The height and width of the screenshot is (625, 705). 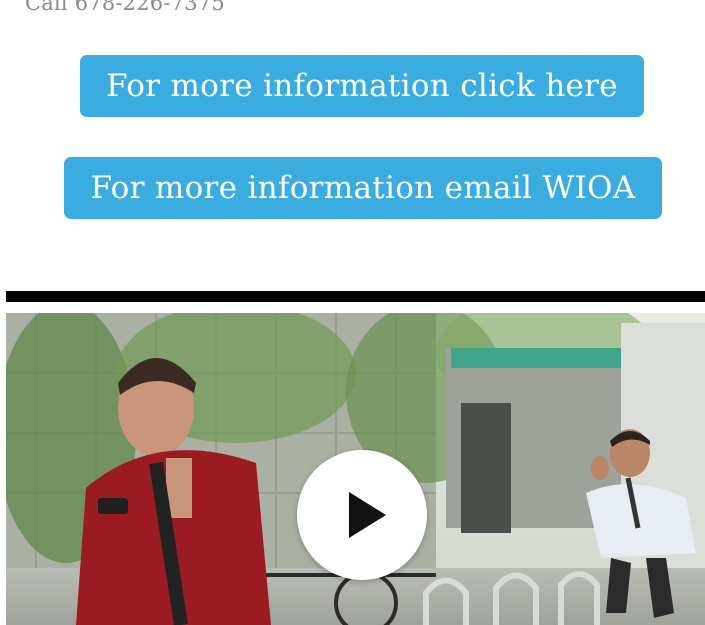 What do you see at coordinates (355, 296) in the screenshot?
I see `video-divider` at bounding box center [355, 296].